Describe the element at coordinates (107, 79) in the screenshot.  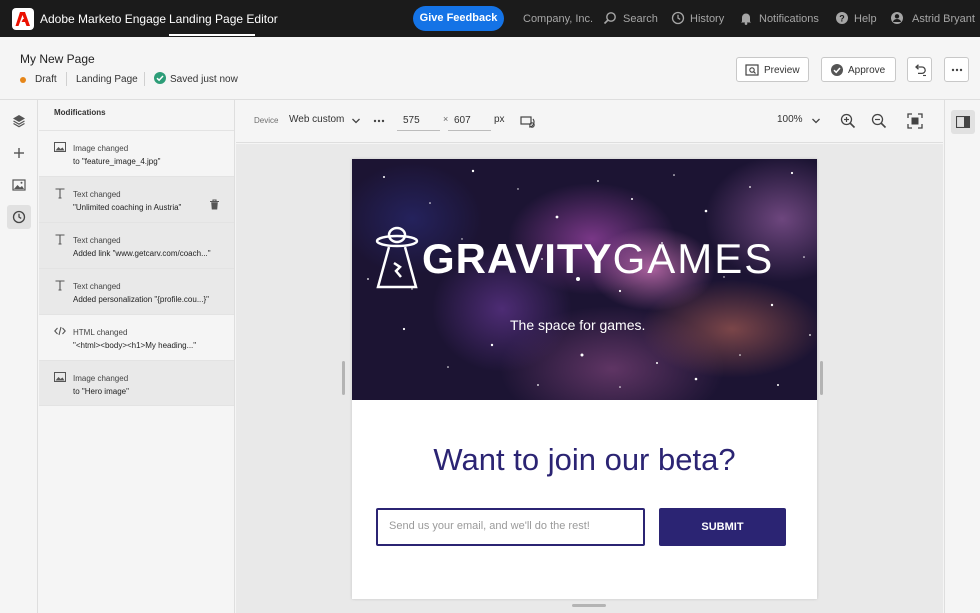
I see `page-type-label: Landing Page` at that location.